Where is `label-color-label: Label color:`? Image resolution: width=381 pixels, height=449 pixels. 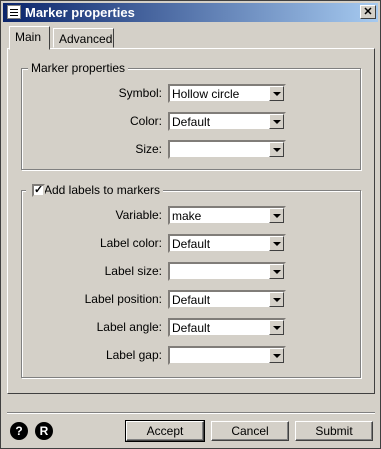 label-color-label: Label color: is located at coordinates (130, 243).